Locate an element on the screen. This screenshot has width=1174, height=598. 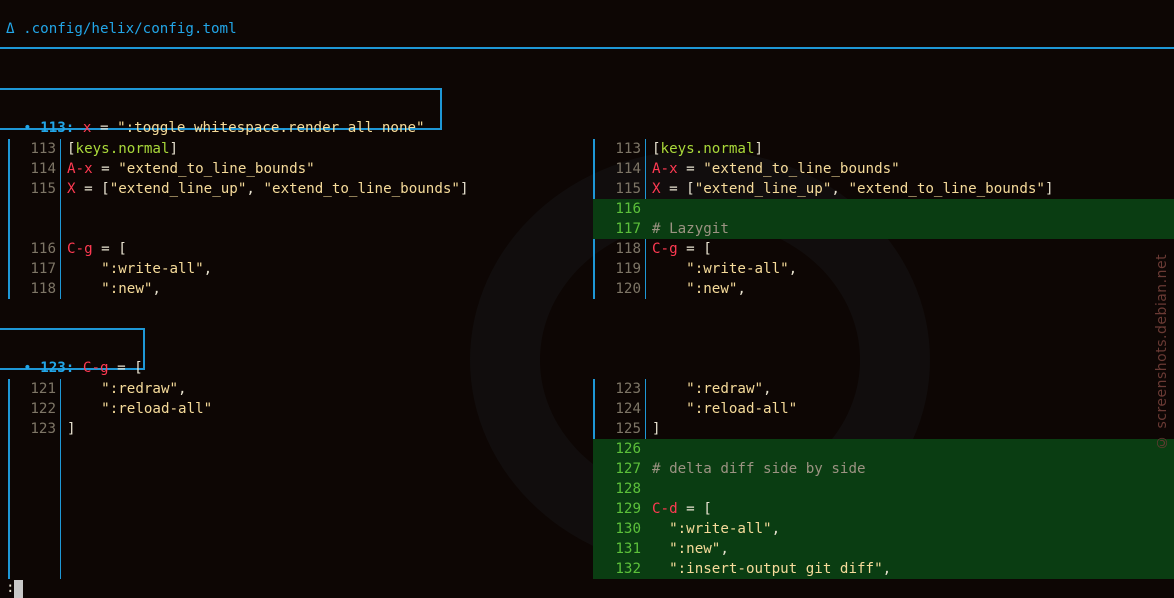
hunk-code: x = ":toggle whitespace.render all none" is located at coordinates (254, 128).